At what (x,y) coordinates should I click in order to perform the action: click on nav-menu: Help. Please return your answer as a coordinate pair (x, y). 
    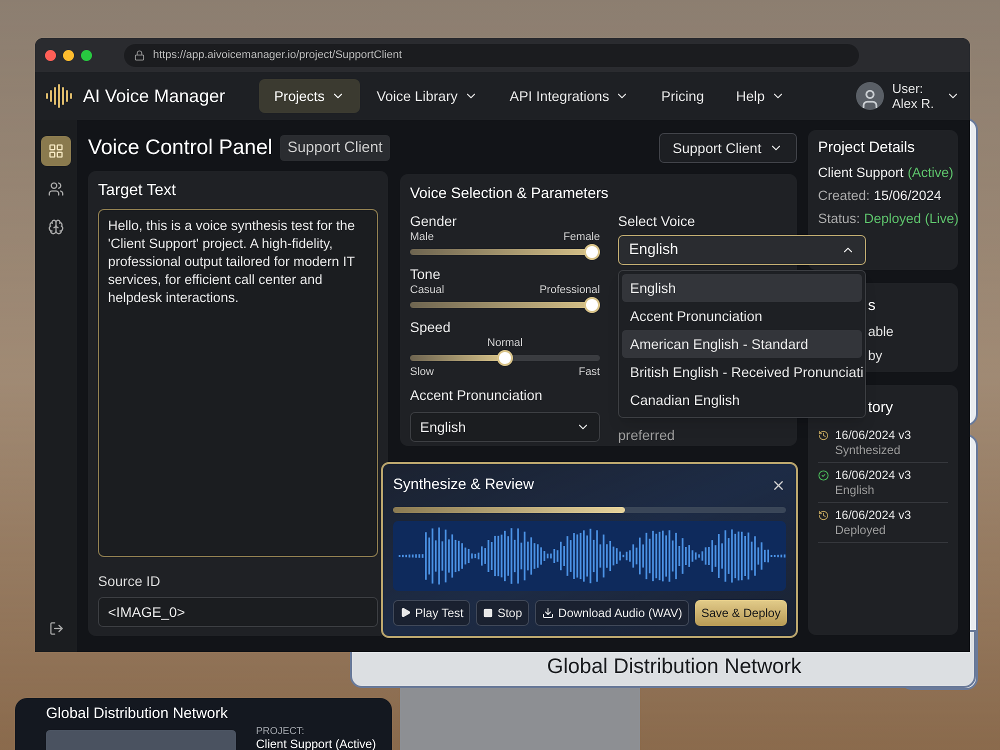
    Looking at the image, I should click on (760, 96).